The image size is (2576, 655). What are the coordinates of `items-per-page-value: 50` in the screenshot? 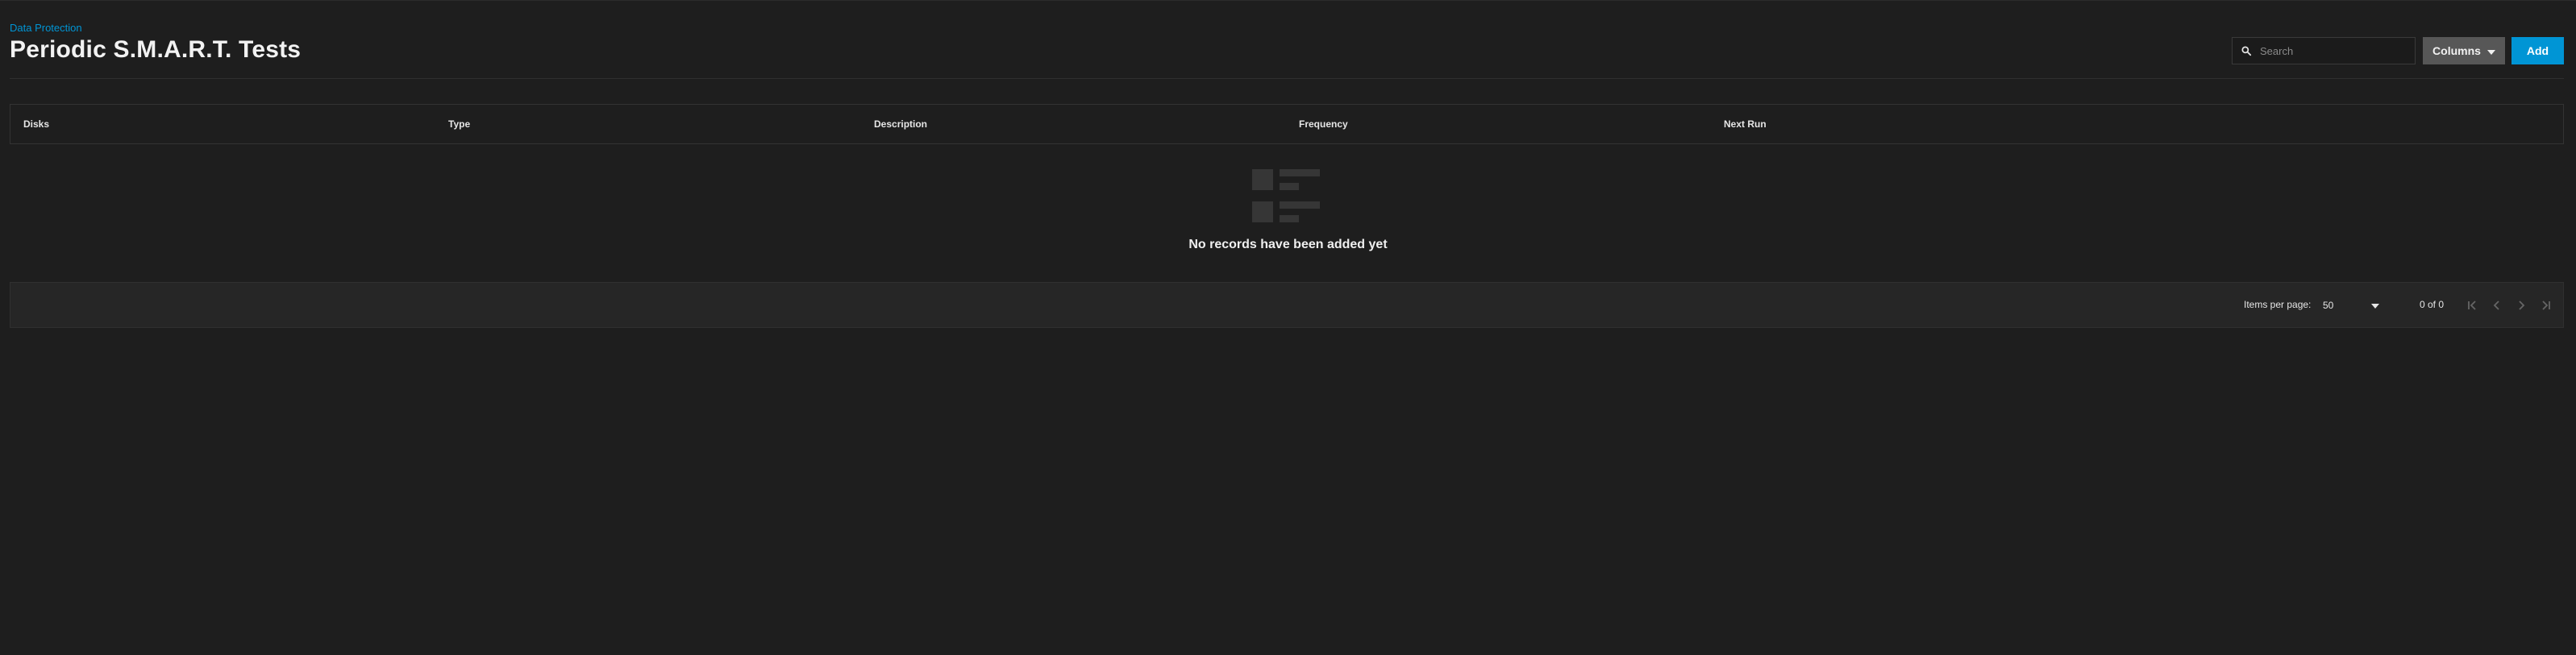 It's located at (2328, 305).